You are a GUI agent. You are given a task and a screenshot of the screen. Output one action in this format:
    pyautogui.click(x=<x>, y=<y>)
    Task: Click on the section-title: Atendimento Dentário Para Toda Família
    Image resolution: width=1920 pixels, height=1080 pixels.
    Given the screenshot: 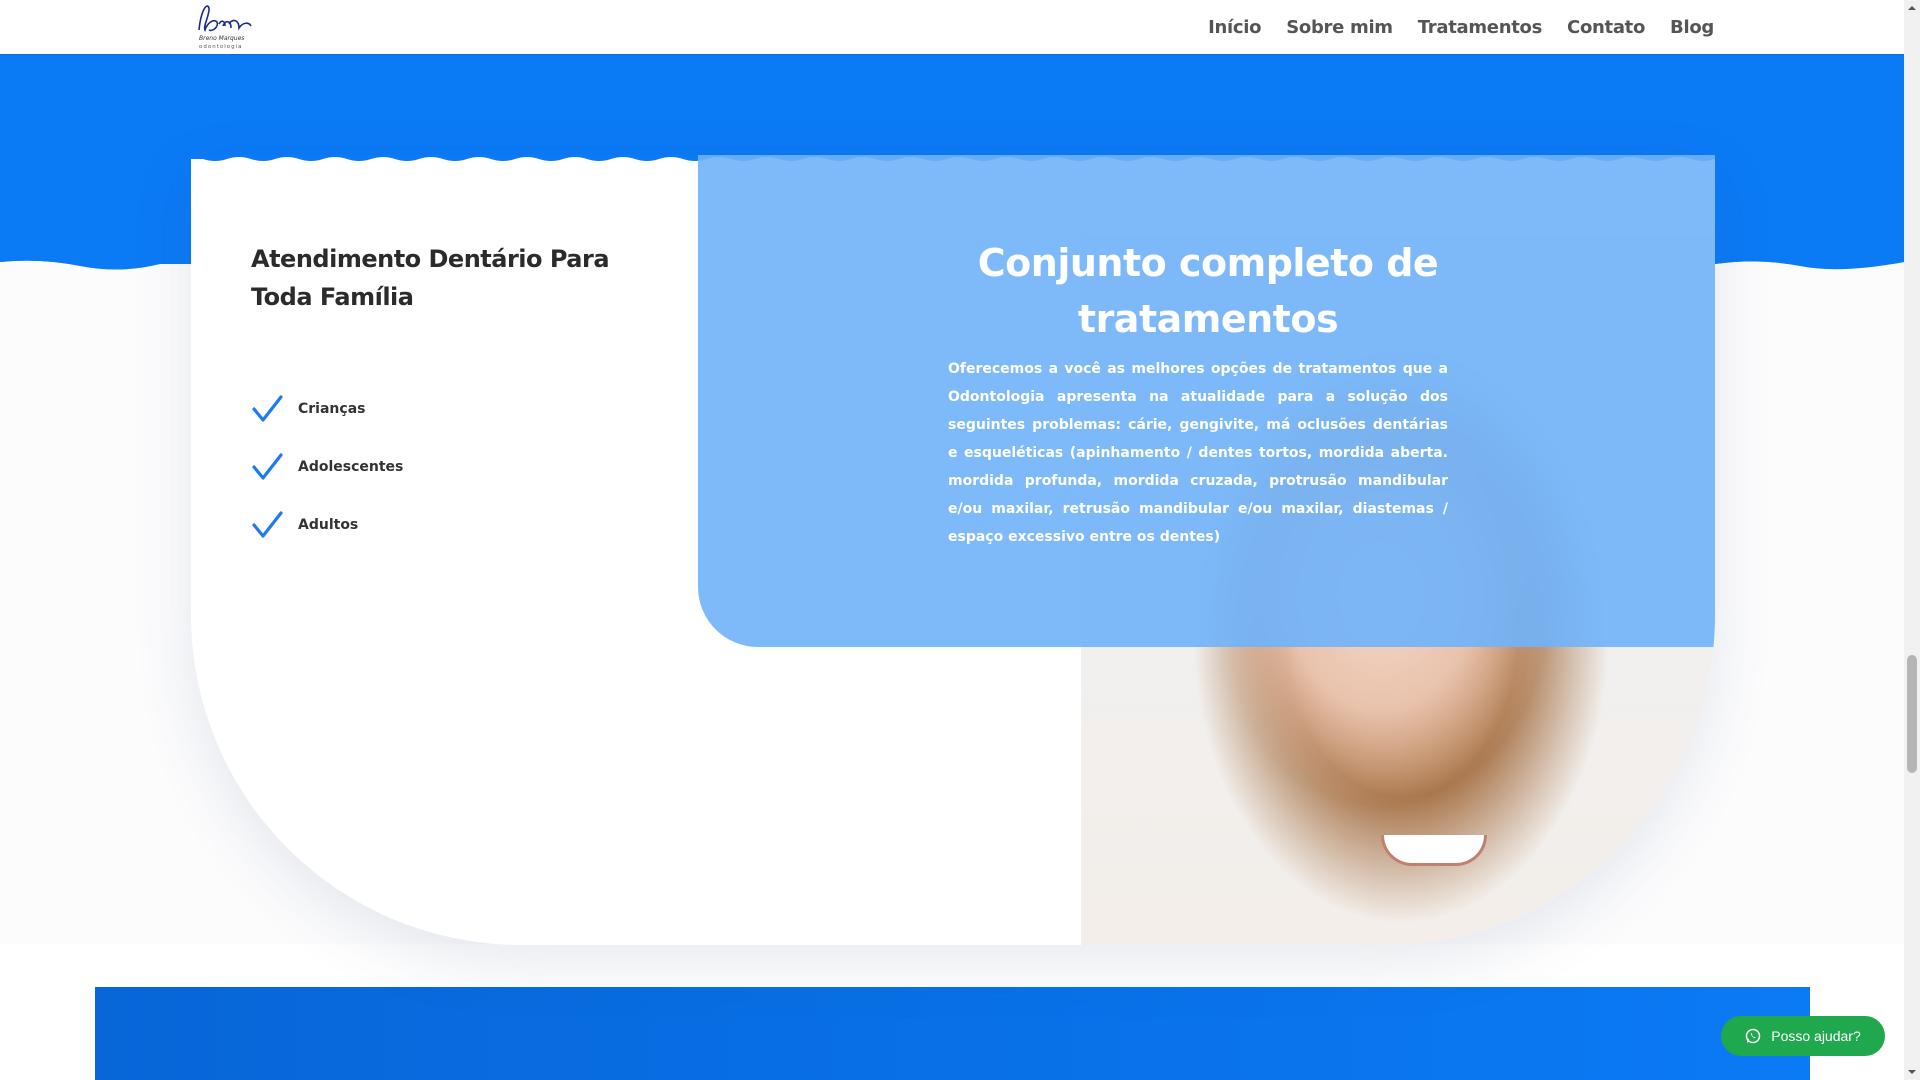 What is the action you would take?
    pyautogui.click(x=430, y=278)
    